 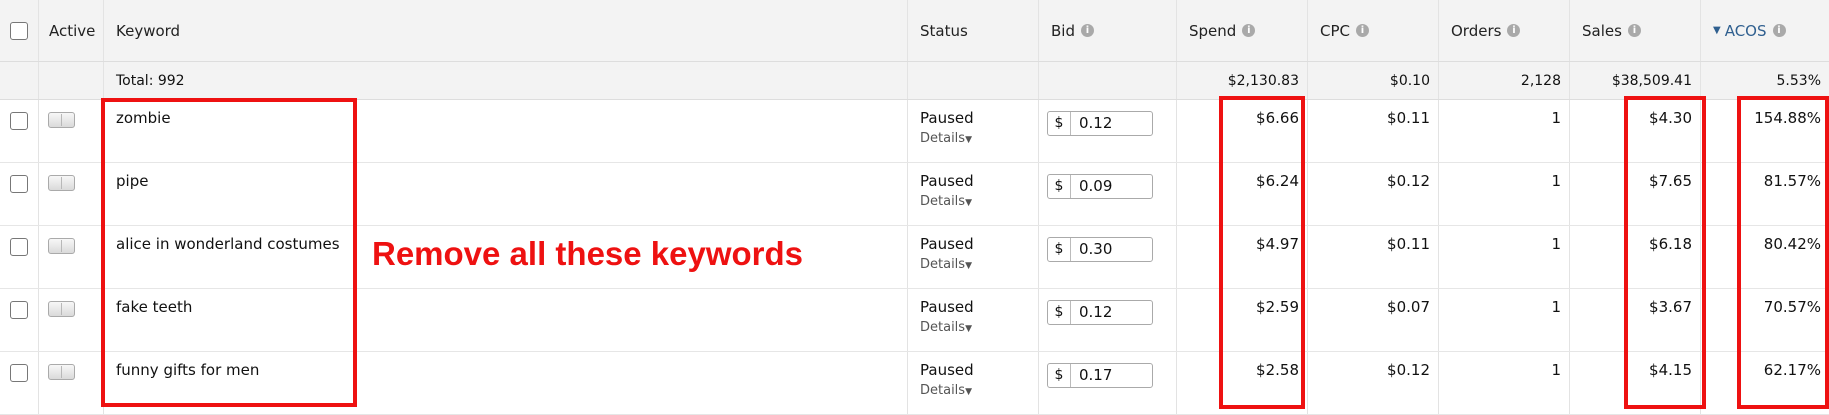 I want to click on totals-cb-cell, so click(x=19, y=80).